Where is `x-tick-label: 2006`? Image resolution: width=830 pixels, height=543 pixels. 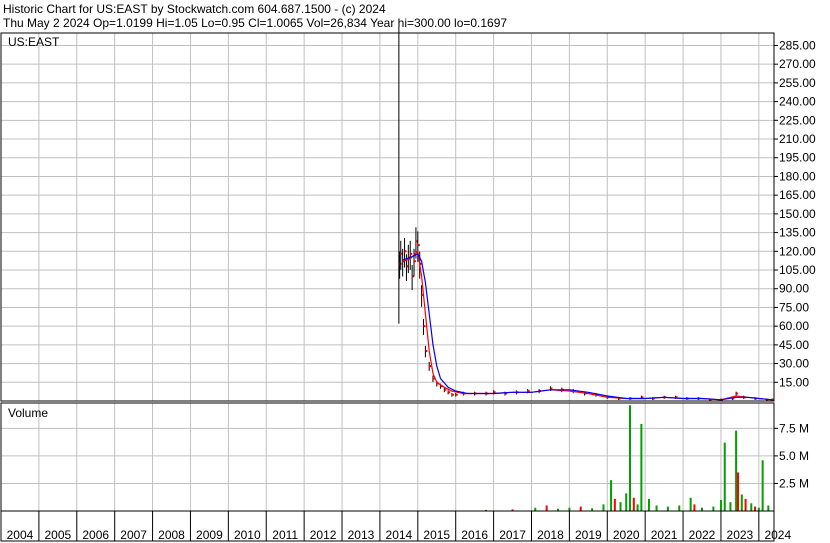
x-tick-label: 2006 is located at coordinates (95, 535).